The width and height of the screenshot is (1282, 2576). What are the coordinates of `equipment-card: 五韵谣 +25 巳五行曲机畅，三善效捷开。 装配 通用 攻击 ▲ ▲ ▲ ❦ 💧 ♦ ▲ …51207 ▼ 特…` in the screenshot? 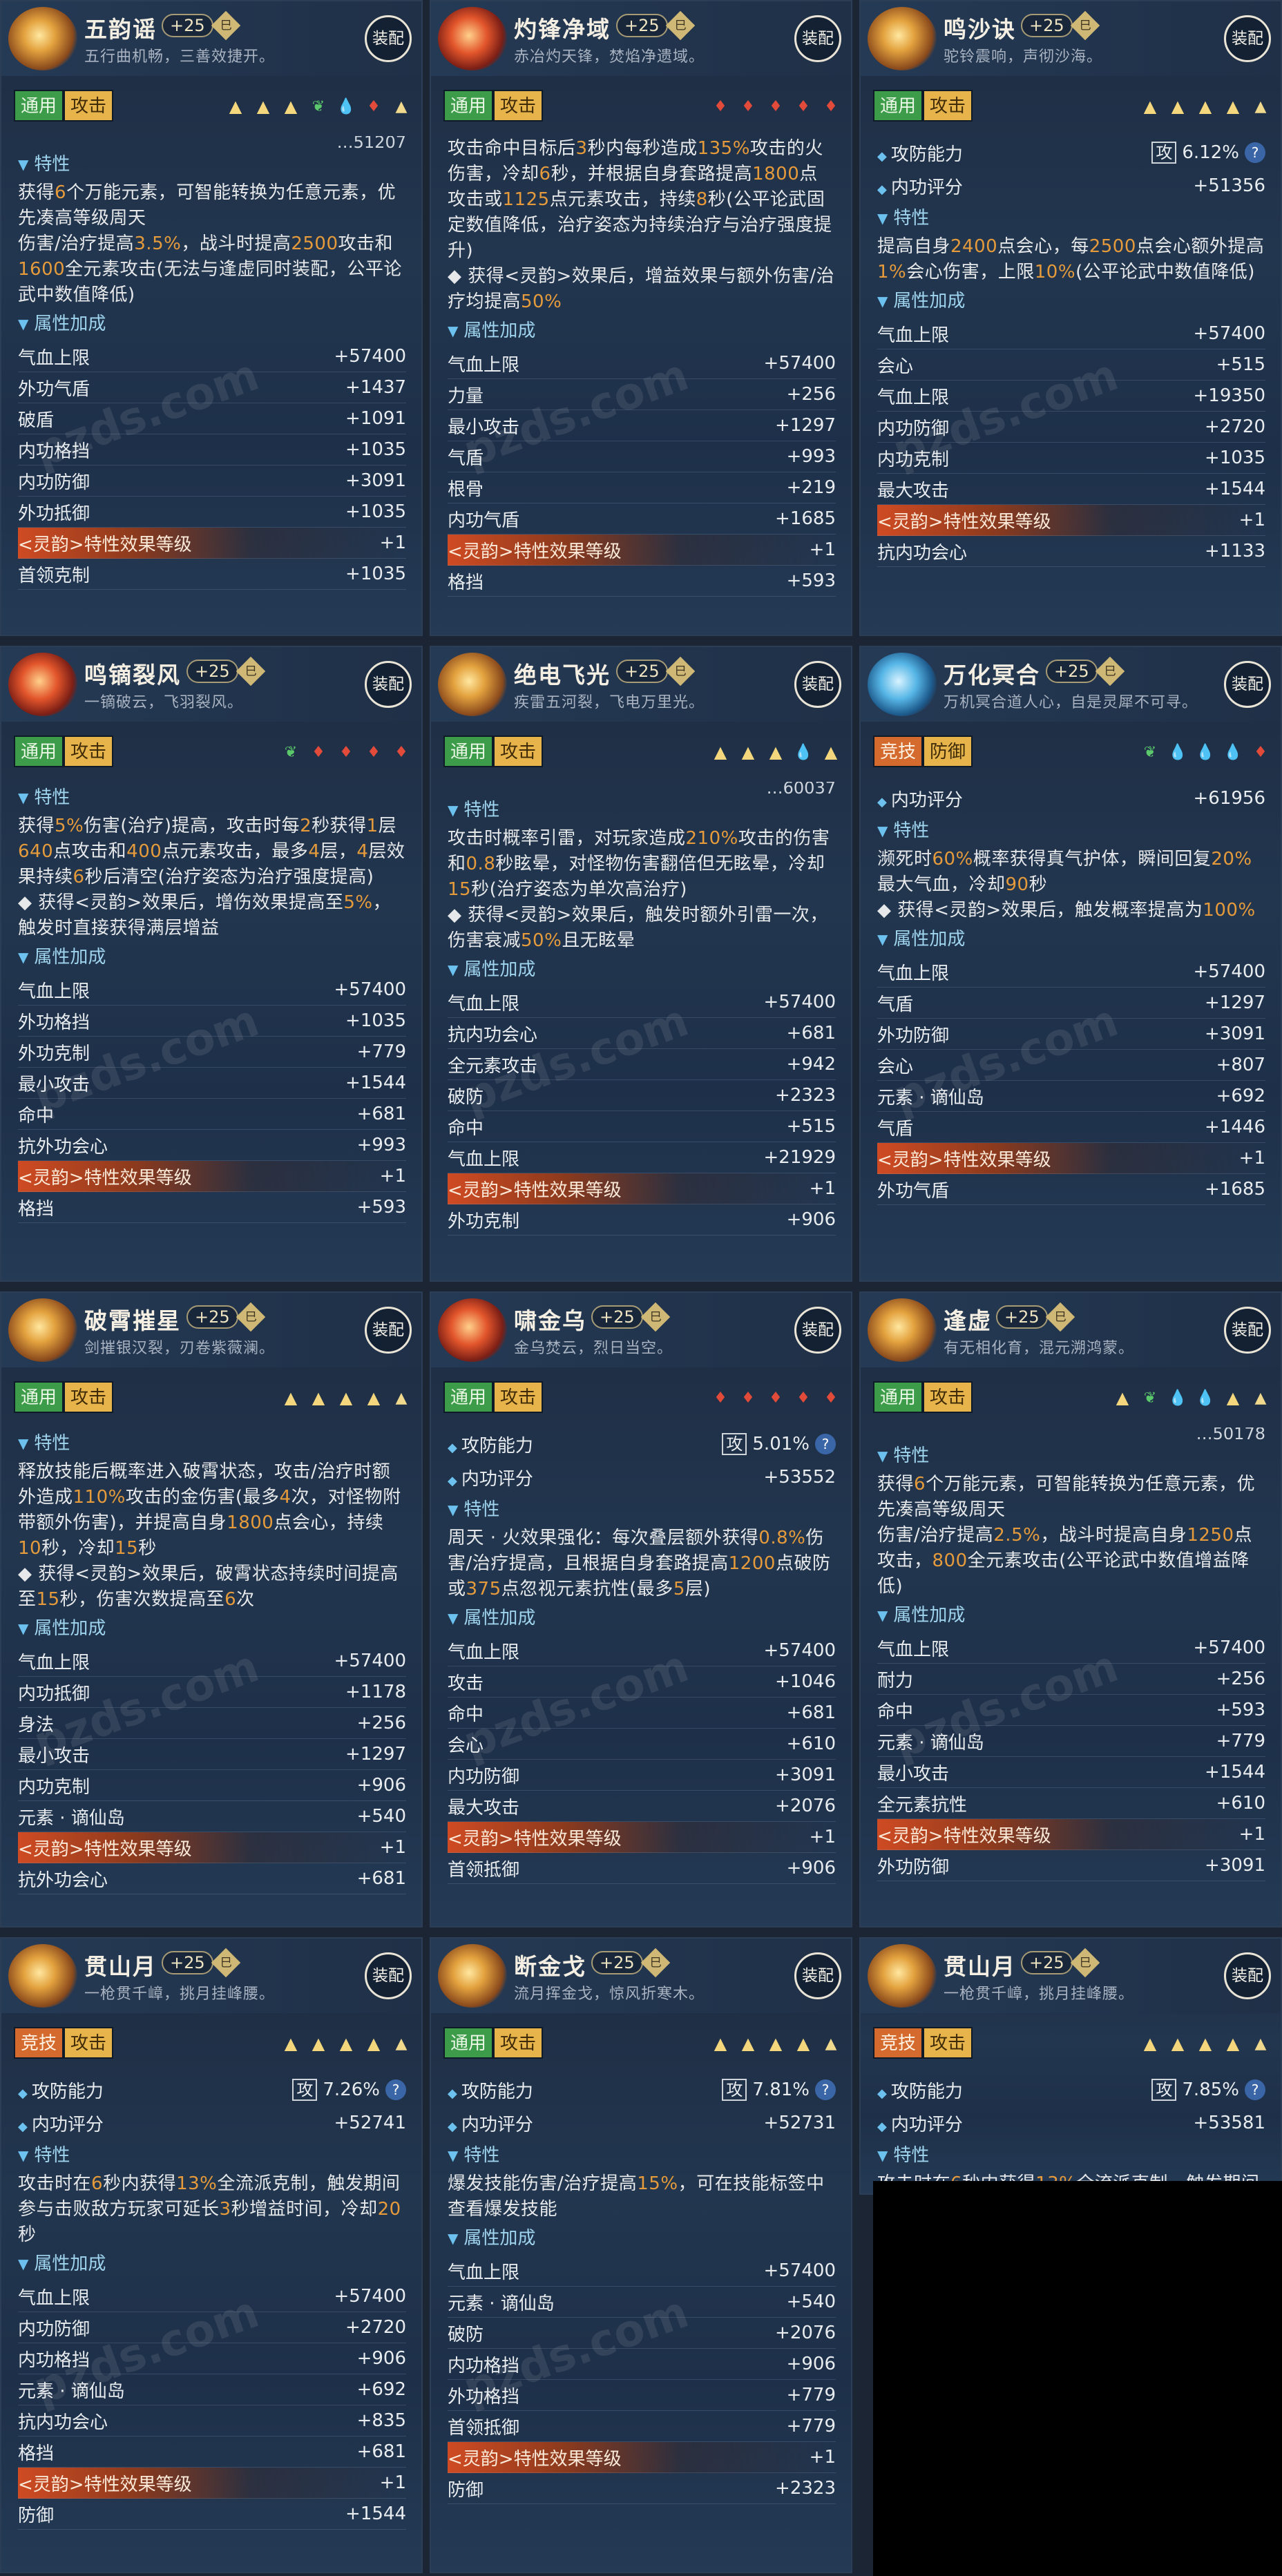 It's located at (211, 318).